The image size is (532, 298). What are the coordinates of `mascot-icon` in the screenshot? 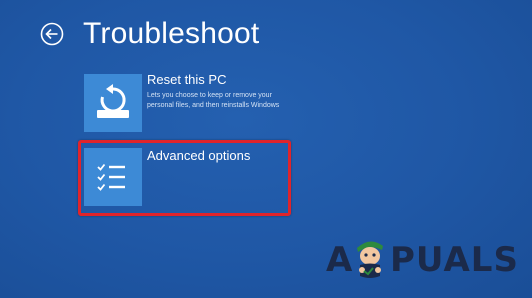 It's located at (370, 259).